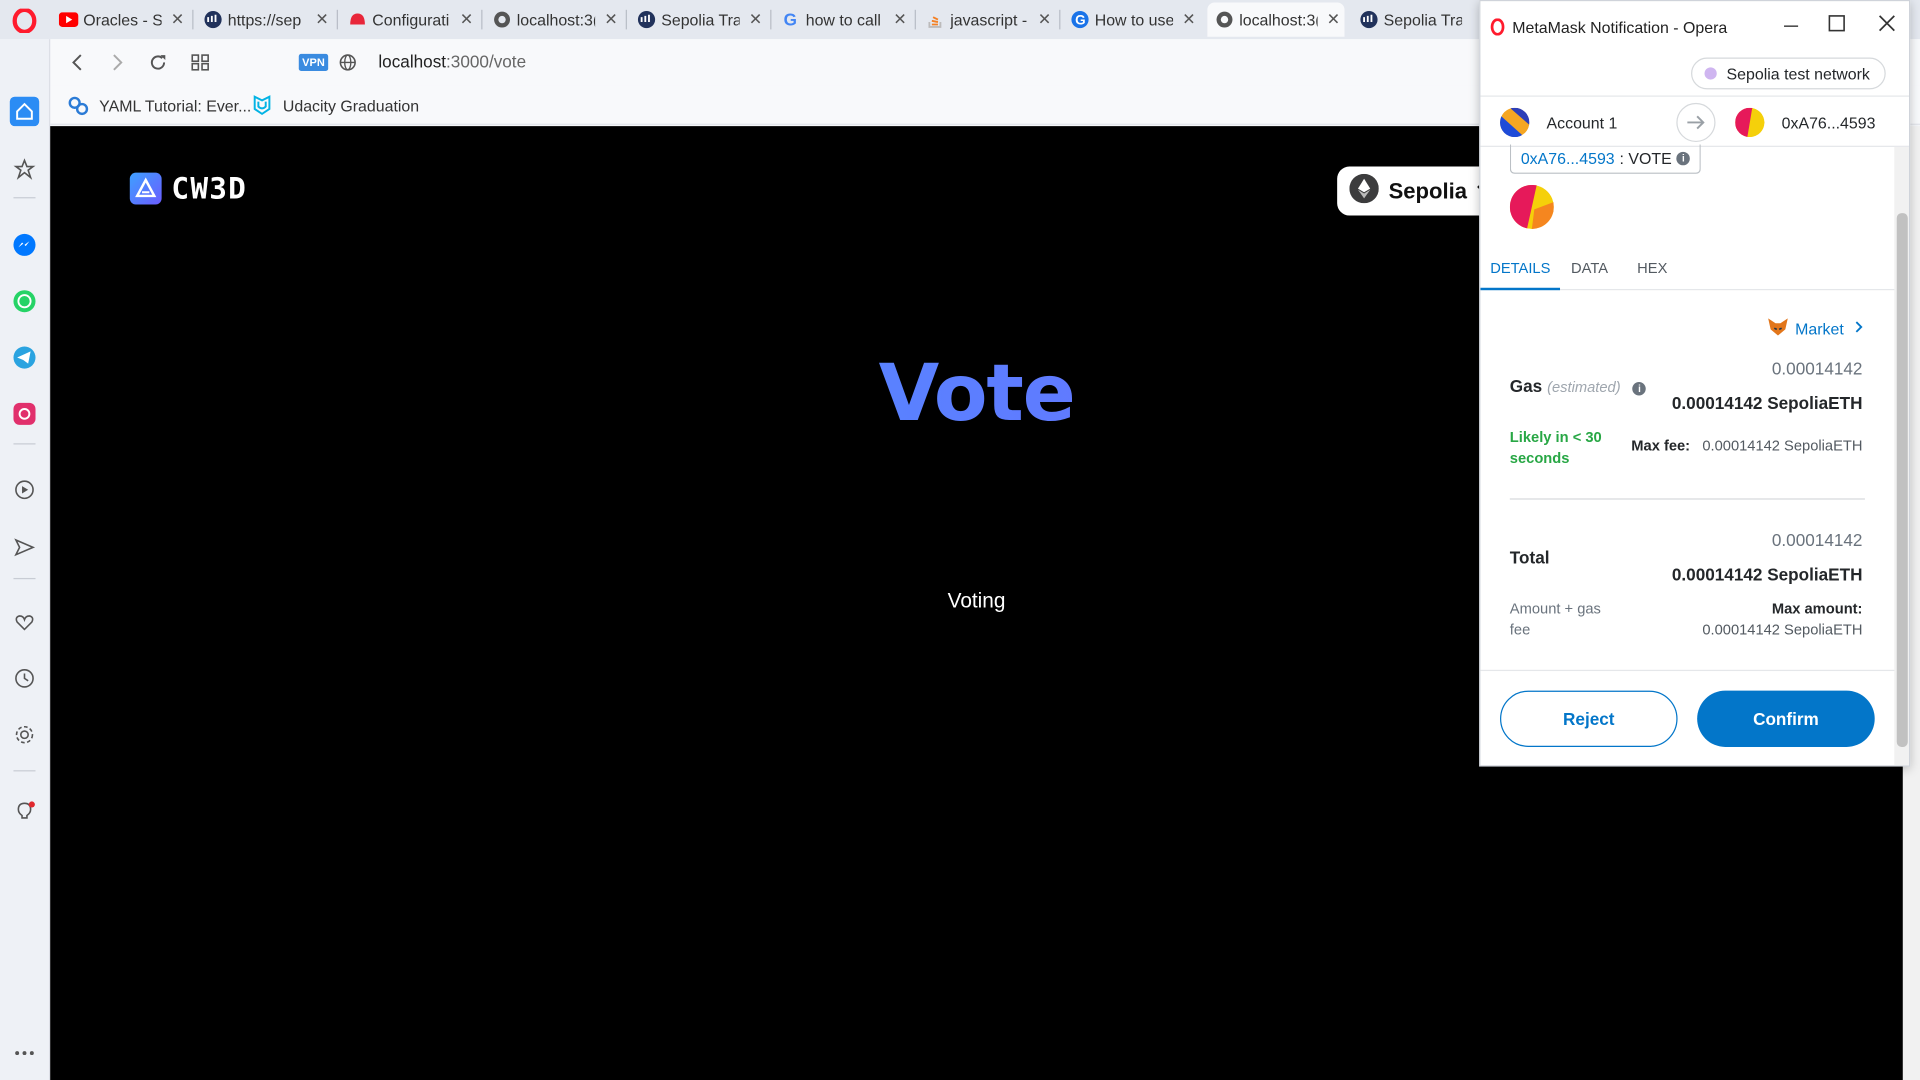 The width and height of the screenshot is (1920, 1080). Describe the element at coordinates (1819, 328) in the screenshot. I see `market-label: Market` at that location.